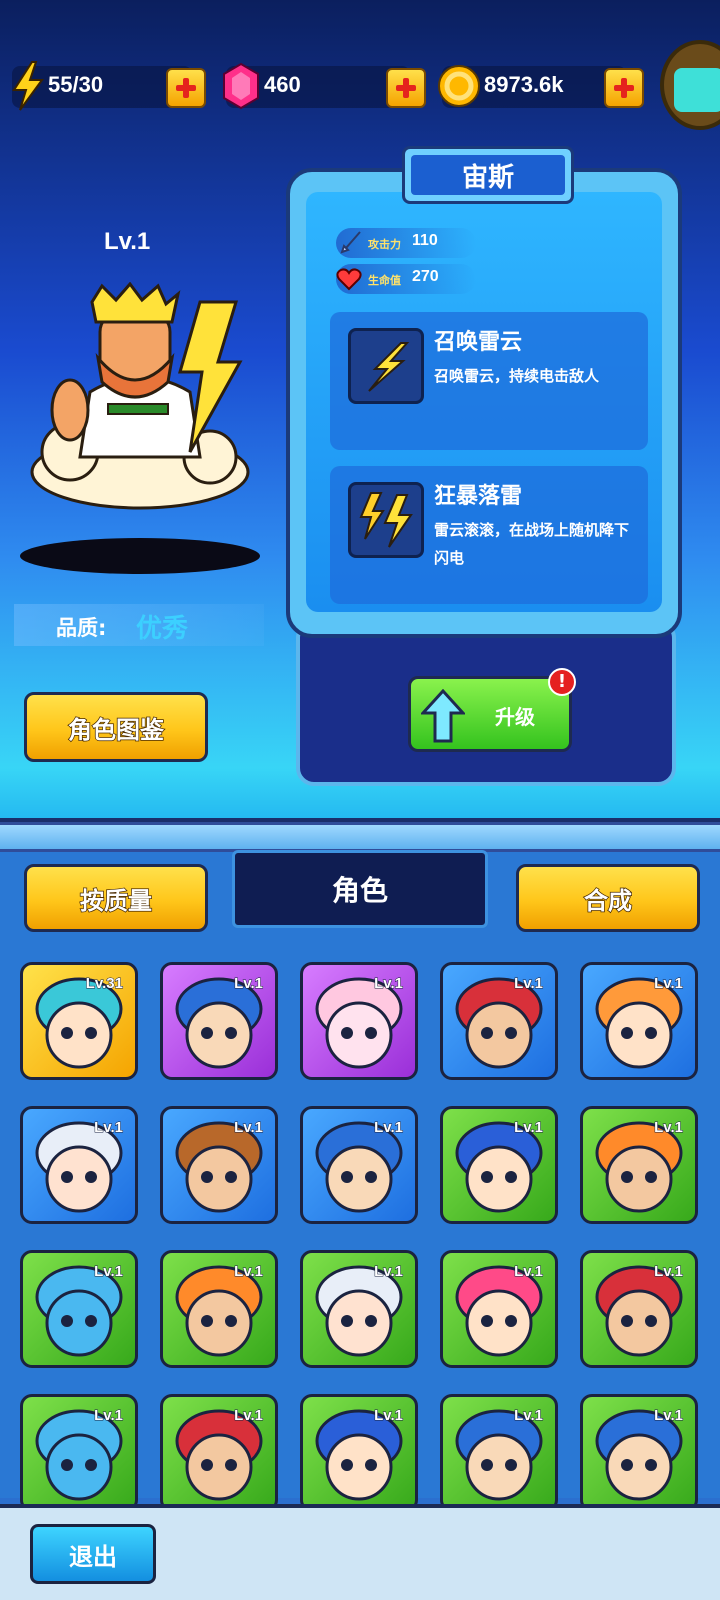 This screenshot has height=1600, width=720. What do you see at coordinates (425, 276) in the screenshot?
I see `hp-value: 270` at bounding box center [425, 276].